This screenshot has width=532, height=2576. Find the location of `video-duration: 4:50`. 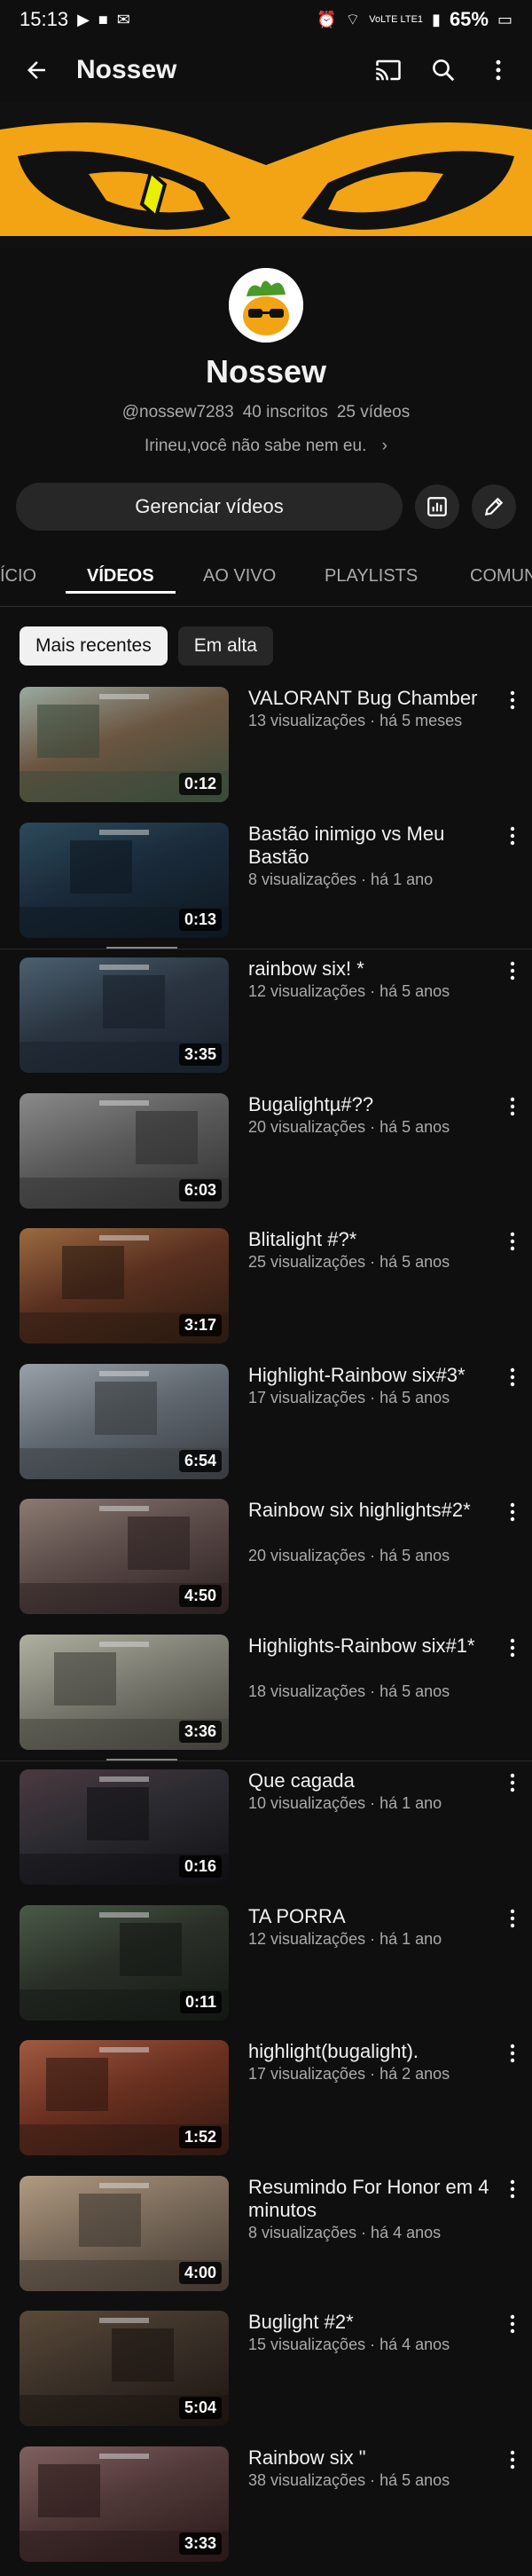

video-duration: 4:50 is located at coordinates (200, 1596).